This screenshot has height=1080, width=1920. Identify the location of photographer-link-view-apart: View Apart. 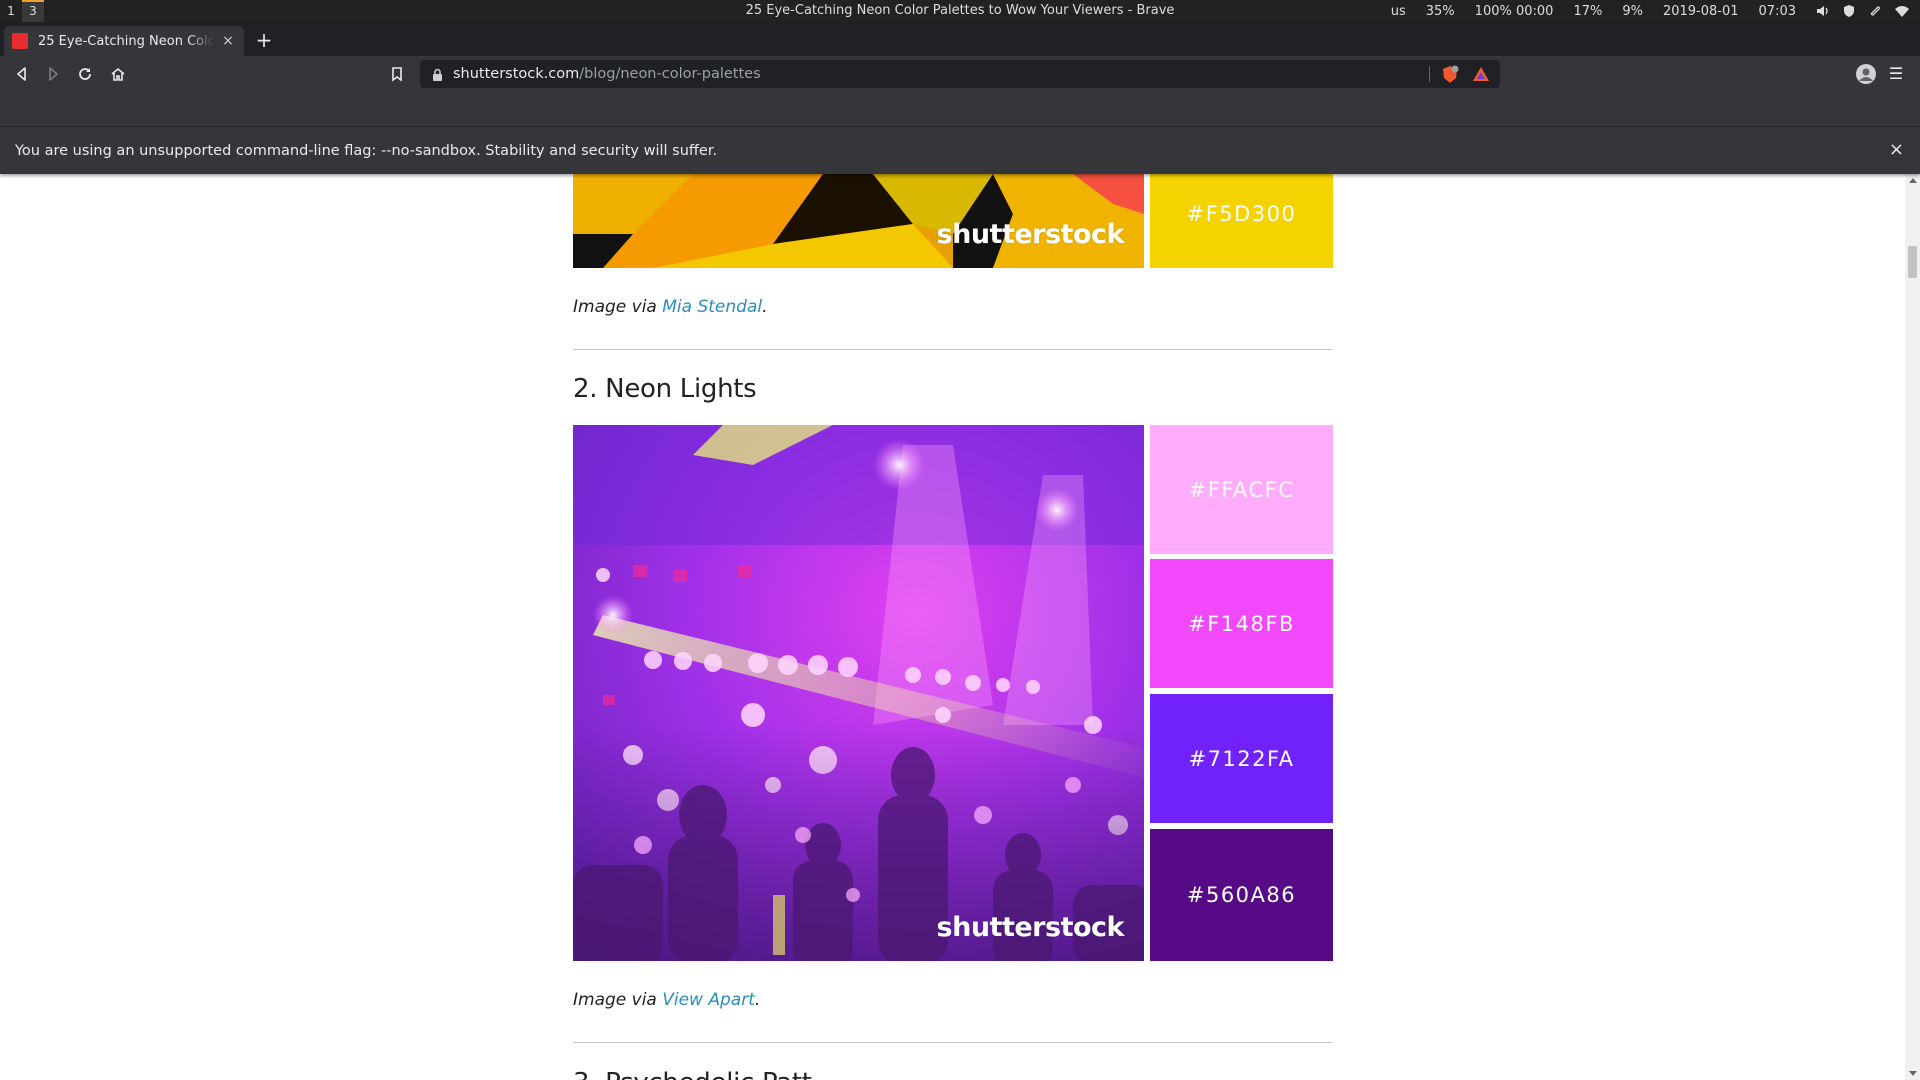
(708, 1000).